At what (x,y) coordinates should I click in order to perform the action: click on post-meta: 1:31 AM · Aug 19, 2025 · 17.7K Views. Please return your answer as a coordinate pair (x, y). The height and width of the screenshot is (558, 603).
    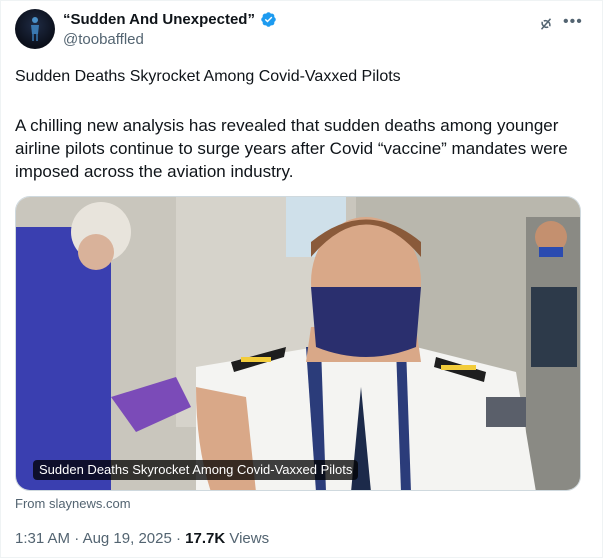
    Looking at the image, I should click on (142, 538).